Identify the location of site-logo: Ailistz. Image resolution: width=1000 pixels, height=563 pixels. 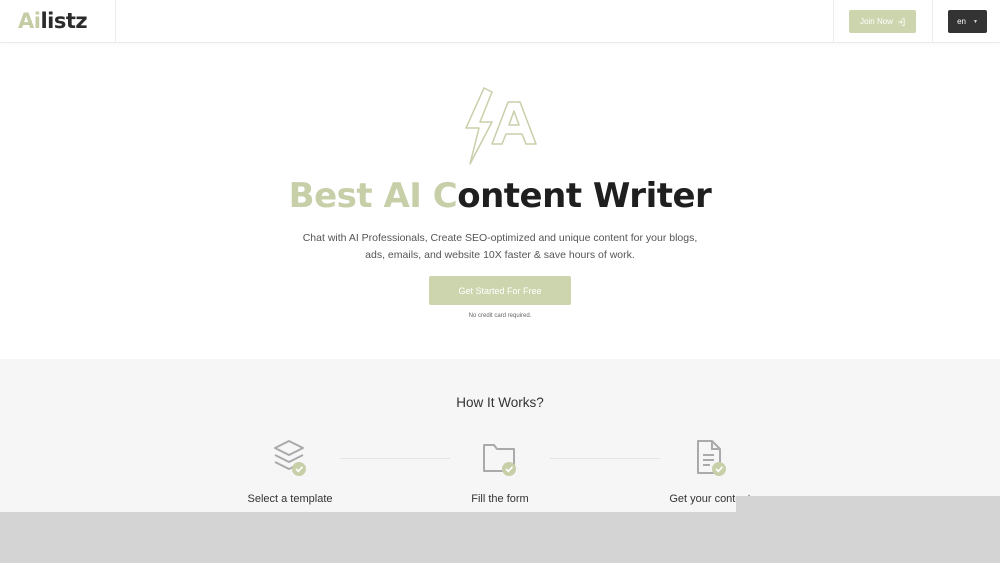
(53, 21).